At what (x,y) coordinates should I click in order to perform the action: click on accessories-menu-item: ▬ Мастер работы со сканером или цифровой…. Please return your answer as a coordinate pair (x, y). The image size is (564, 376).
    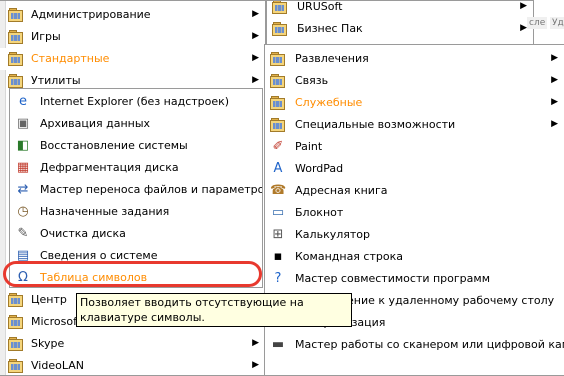
    Looking at the image, I should click on (414, 345).